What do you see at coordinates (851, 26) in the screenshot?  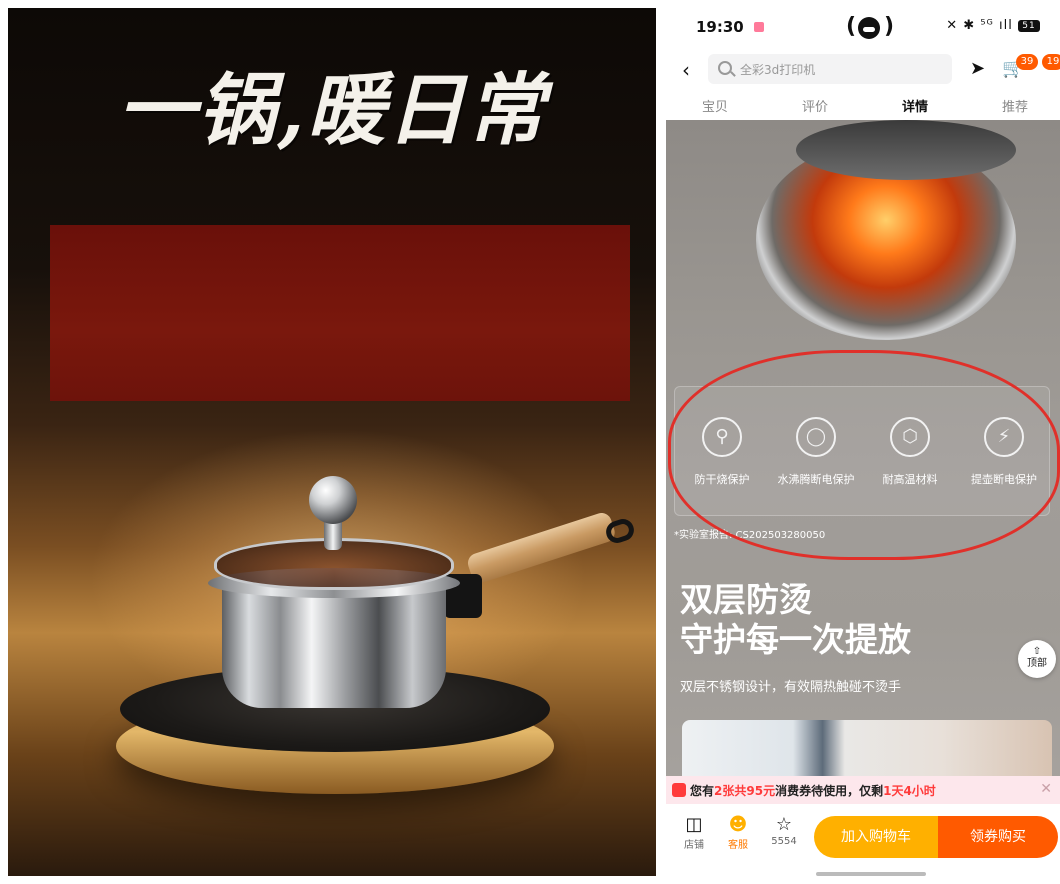 I see `island-left-bracket: (` at bounding box center [851, 26].